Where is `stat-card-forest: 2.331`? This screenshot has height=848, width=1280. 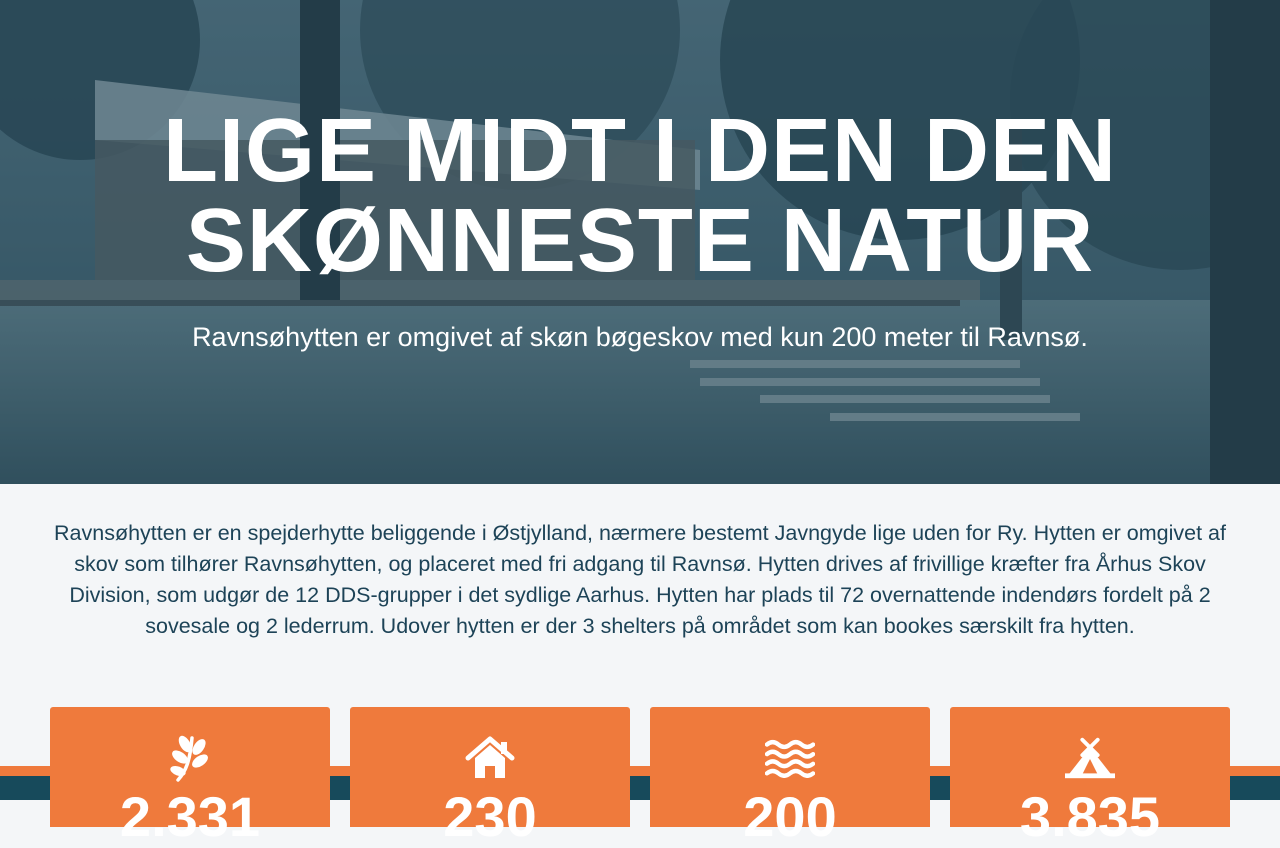
stat-card-forest: 2.331 is located at coordinates (190, 777).